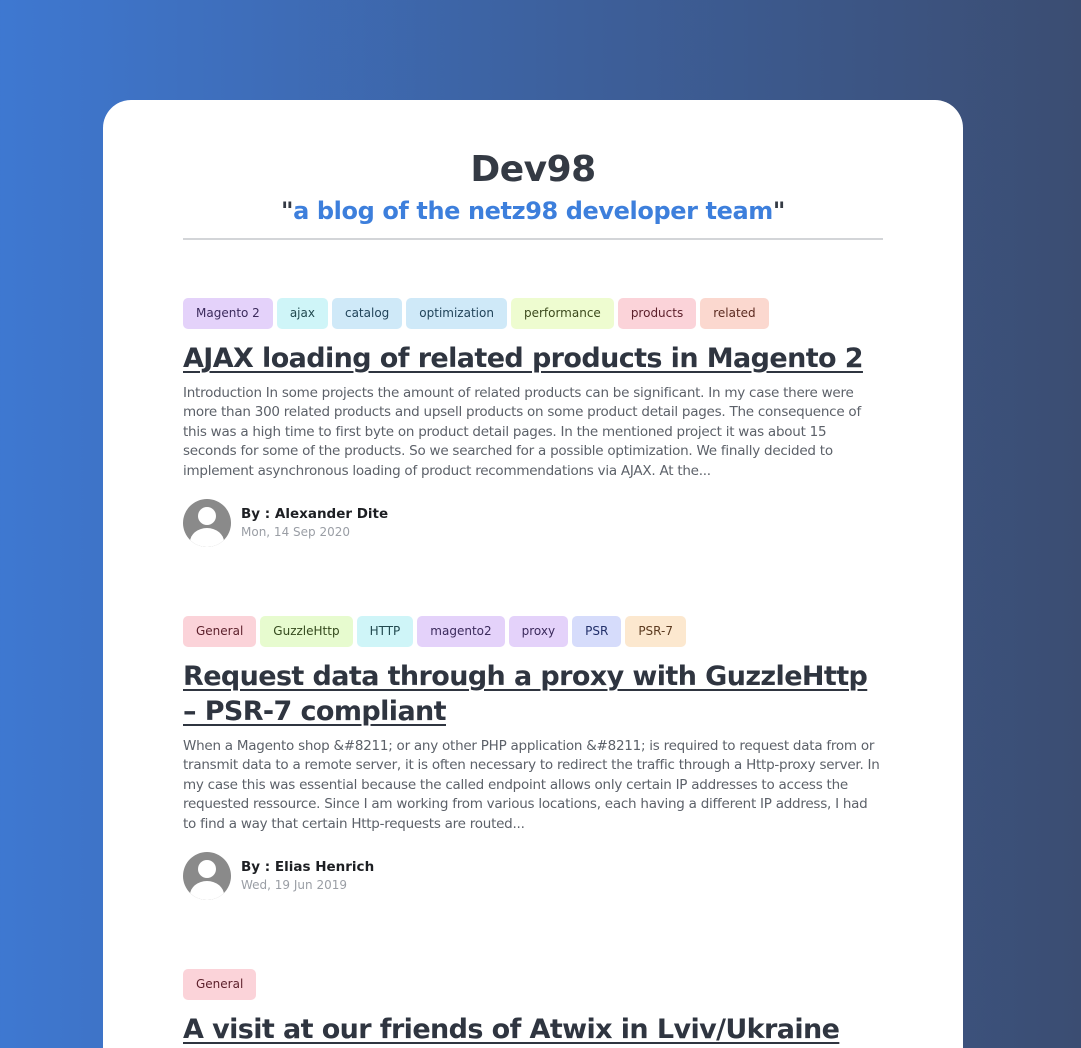 The height and width of the screenshot is (1048, 1081). I want to click on tag: proxy, so click(538, 631).